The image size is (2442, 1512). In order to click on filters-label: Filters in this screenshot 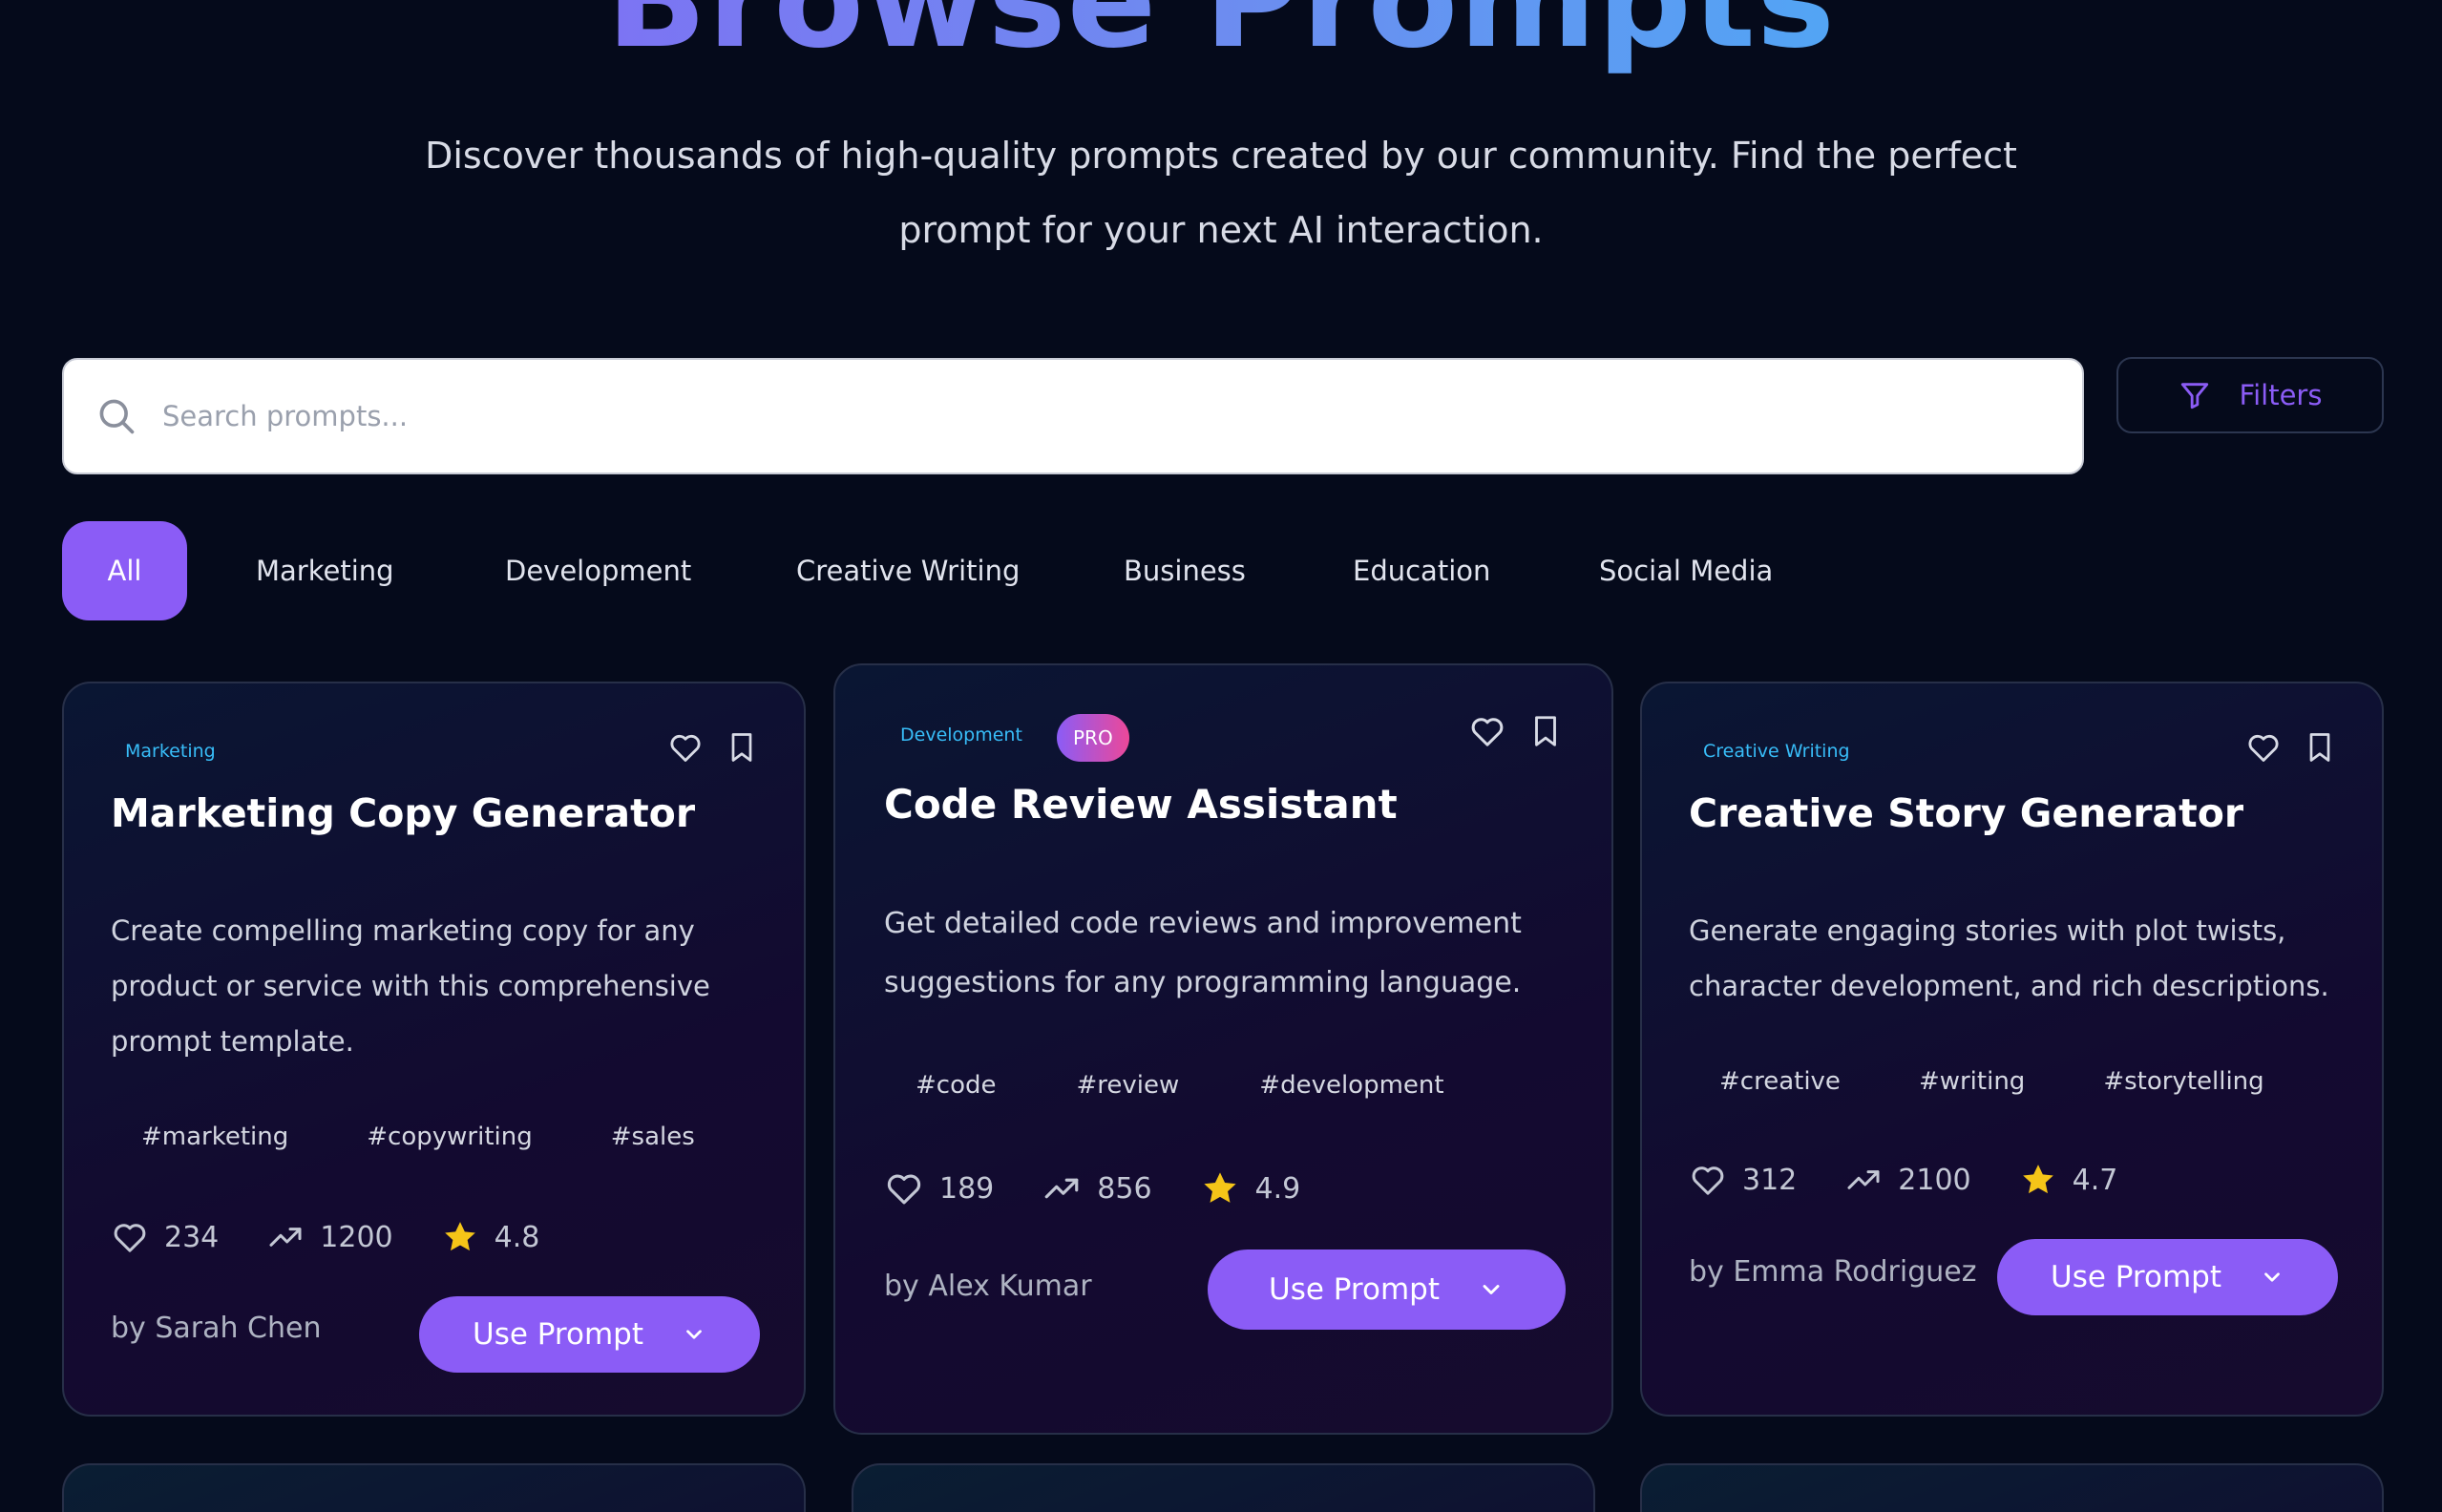, I will do `click(2281, 395)`.